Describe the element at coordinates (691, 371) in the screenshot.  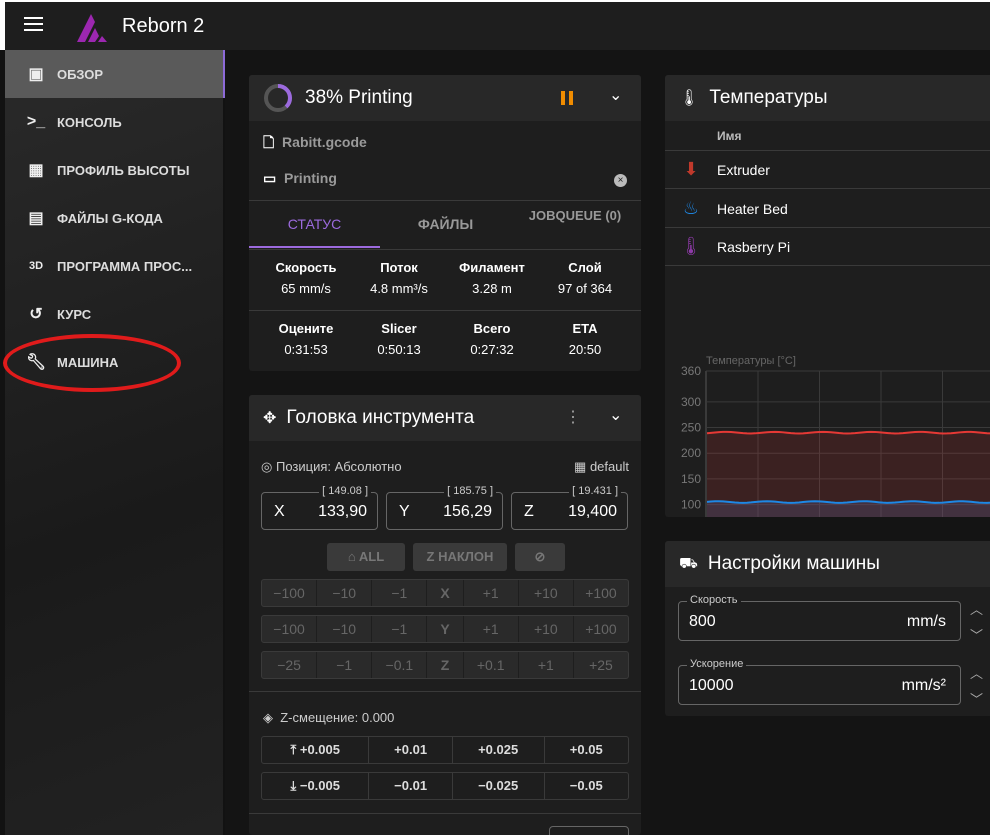
I see `y-tick-label: 360` at that location.